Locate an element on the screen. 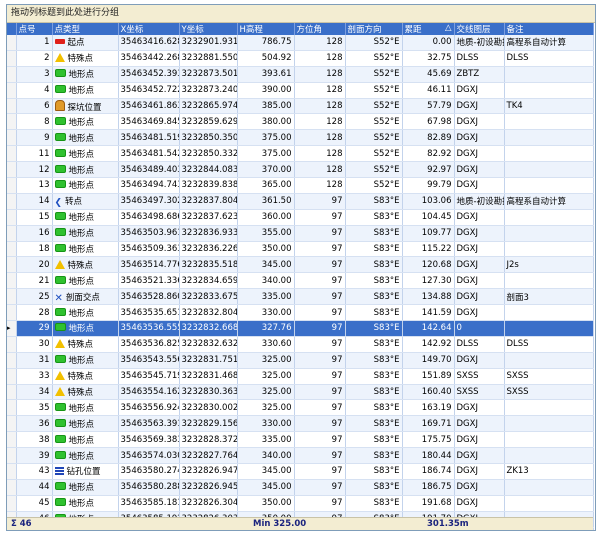 The width and height of the screenshot is (600, 533). cell-elevation: 335.00 is located at coordinates (266, 440).